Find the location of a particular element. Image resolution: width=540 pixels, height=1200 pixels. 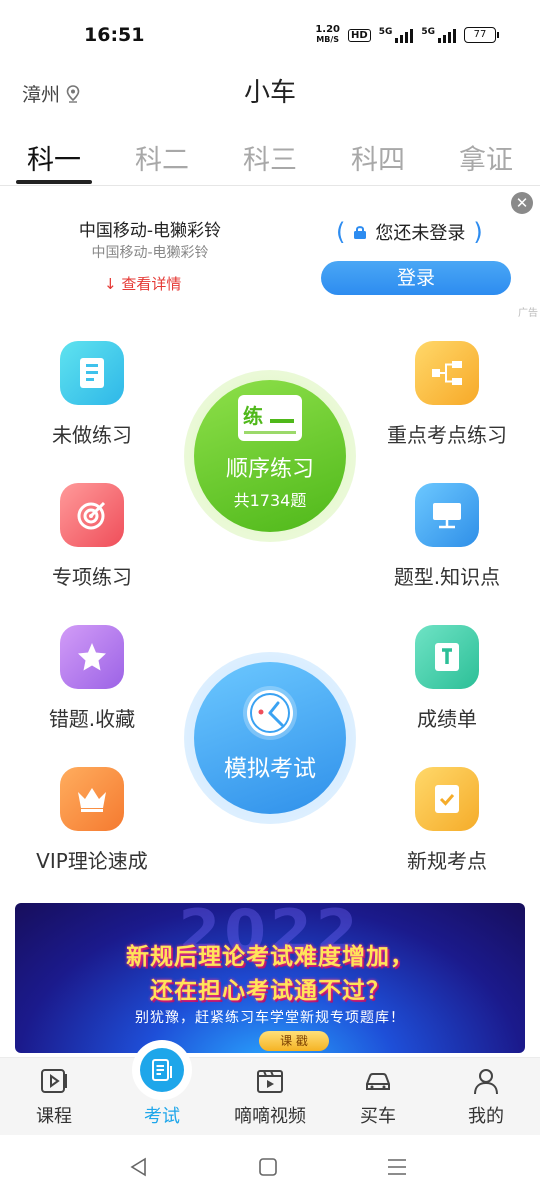

mock-exam-label: 模拟考试 is located at coordinates (270, 769).